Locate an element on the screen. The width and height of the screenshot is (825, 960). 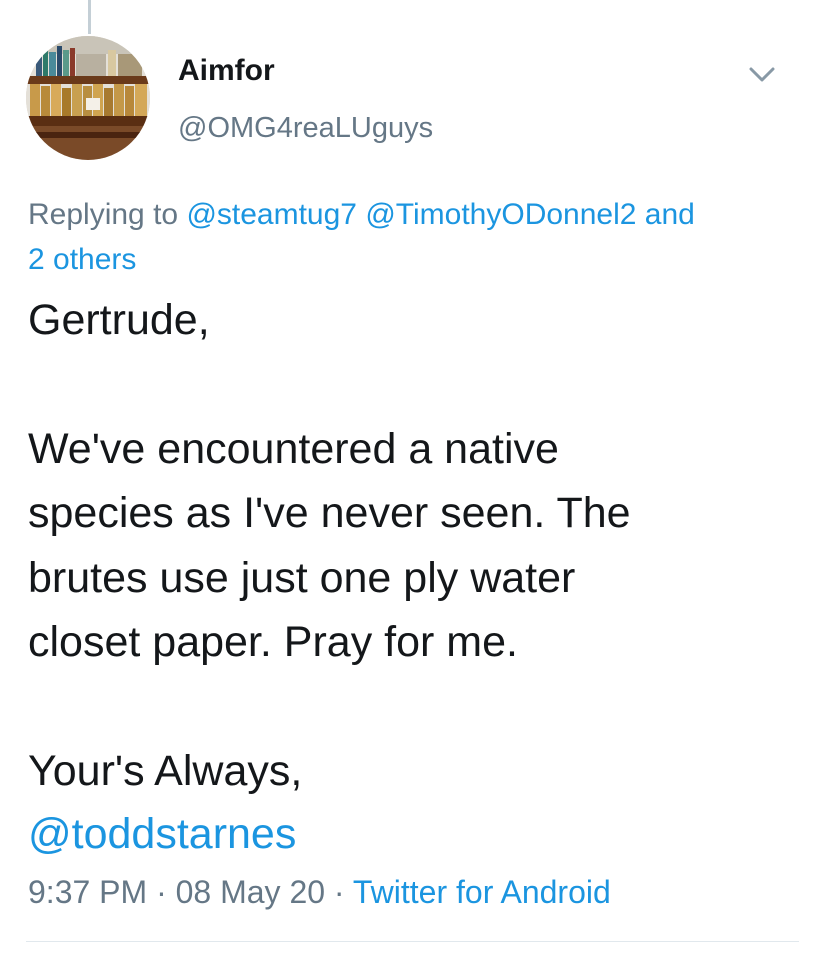
divider is located at coordinates (412, 941).